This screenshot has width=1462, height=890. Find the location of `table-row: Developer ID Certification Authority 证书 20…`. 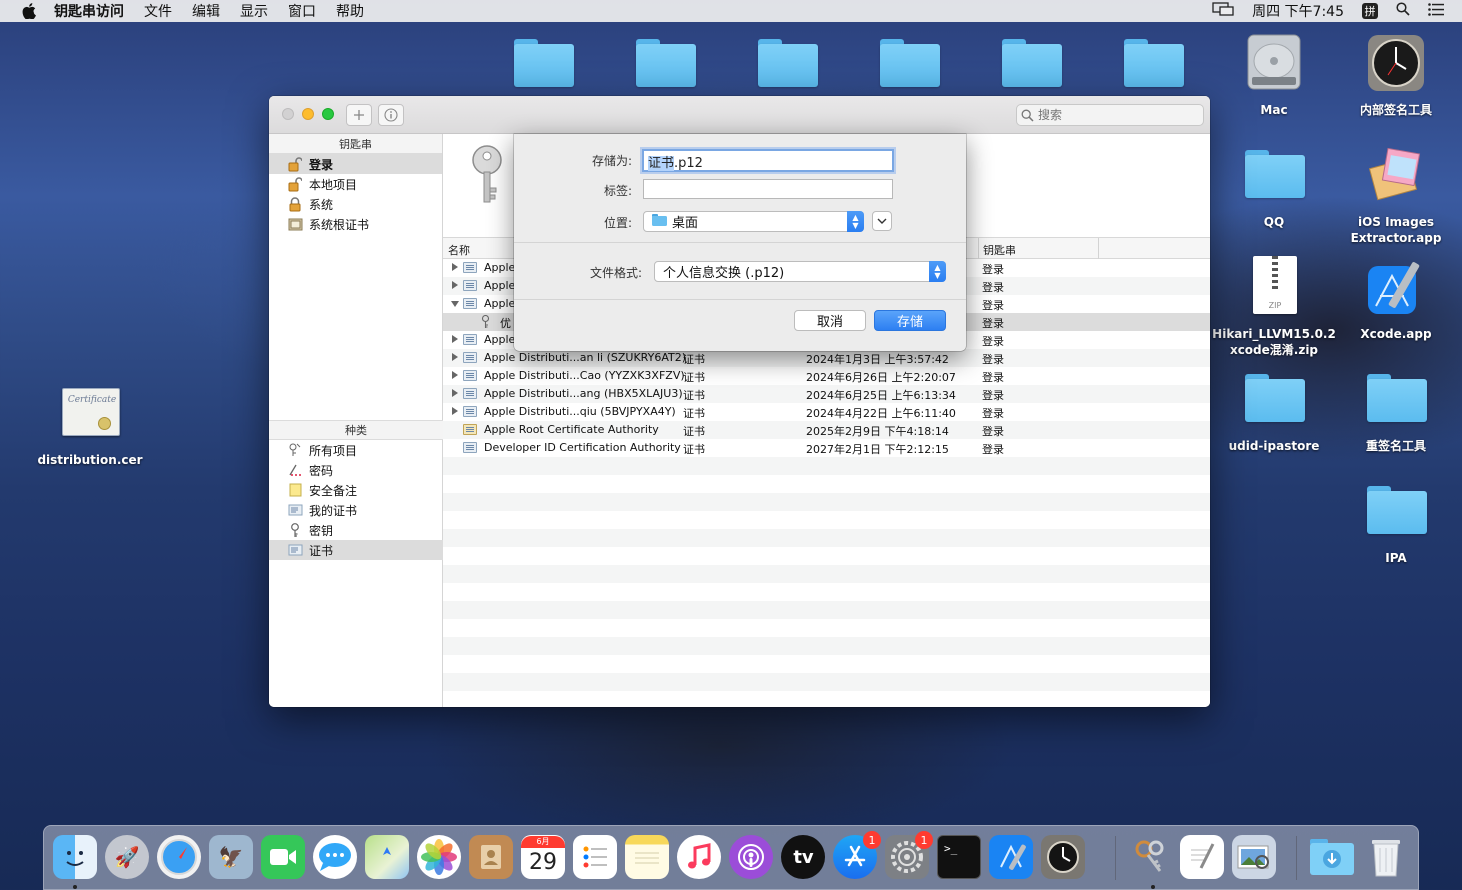

table-row: Developer ID Certification Authority 证书 20… is located at coordinates (826, 448).